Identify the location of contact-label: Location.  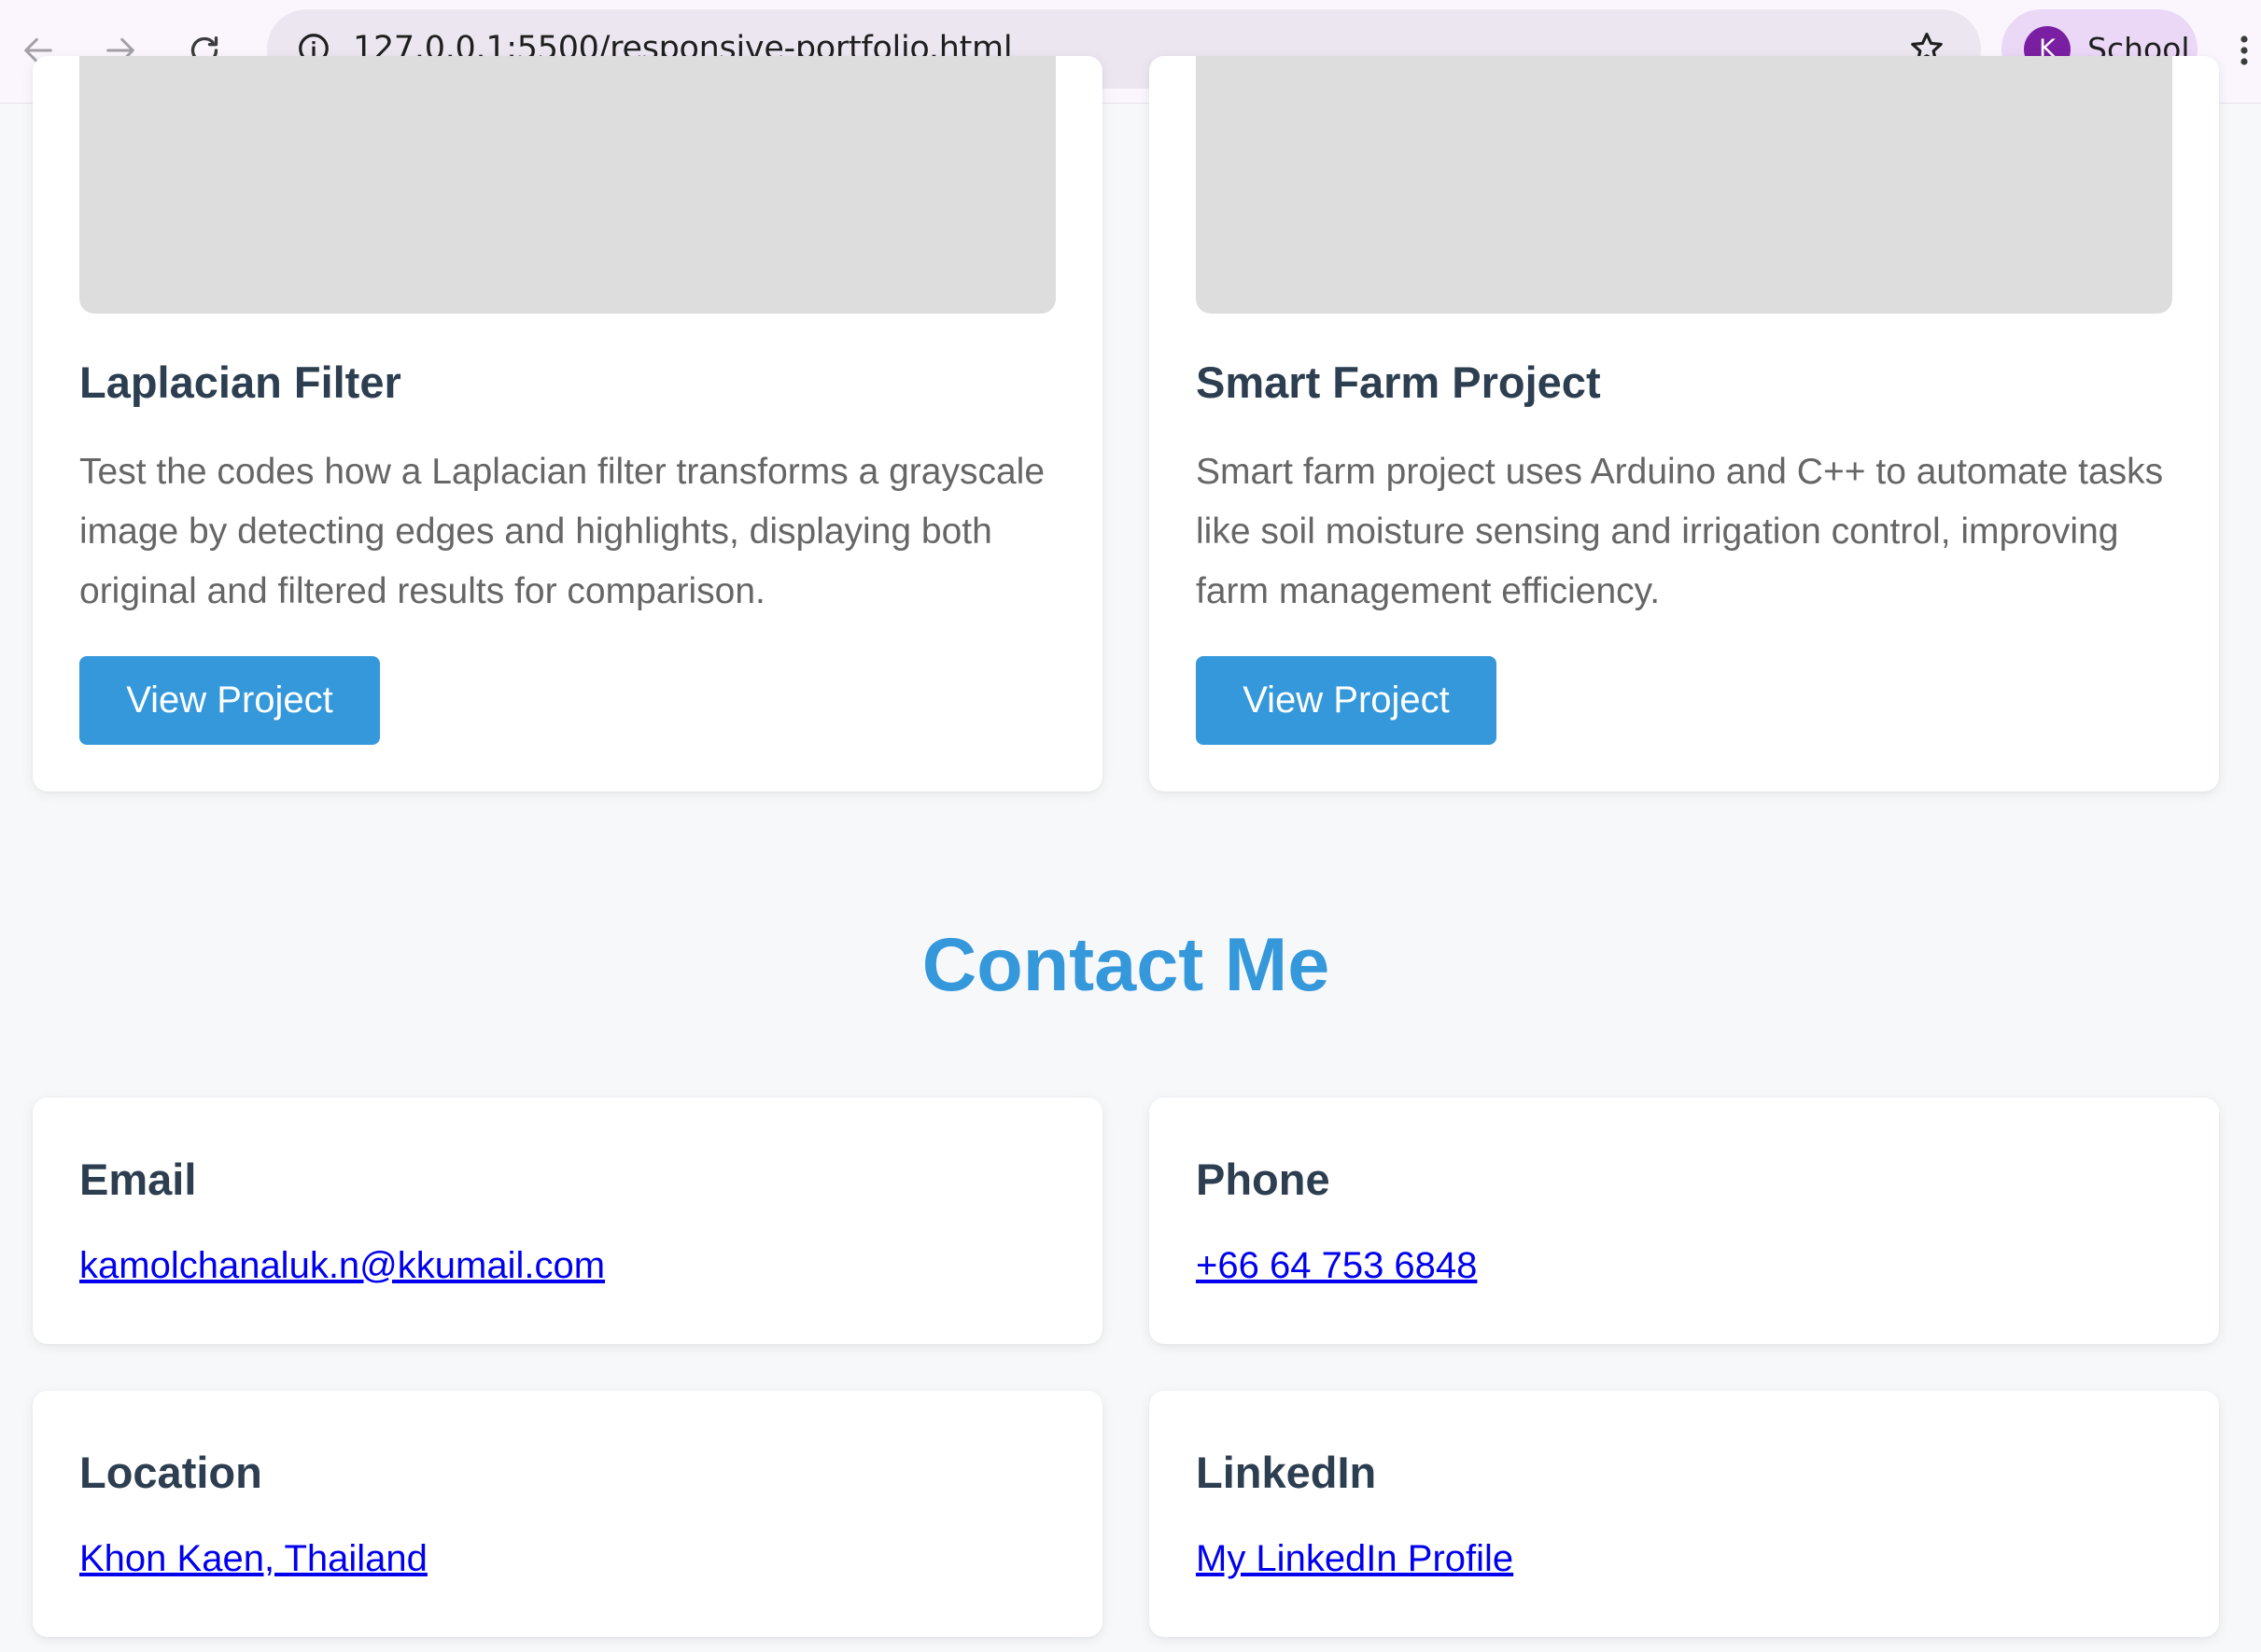
(170, 1472).